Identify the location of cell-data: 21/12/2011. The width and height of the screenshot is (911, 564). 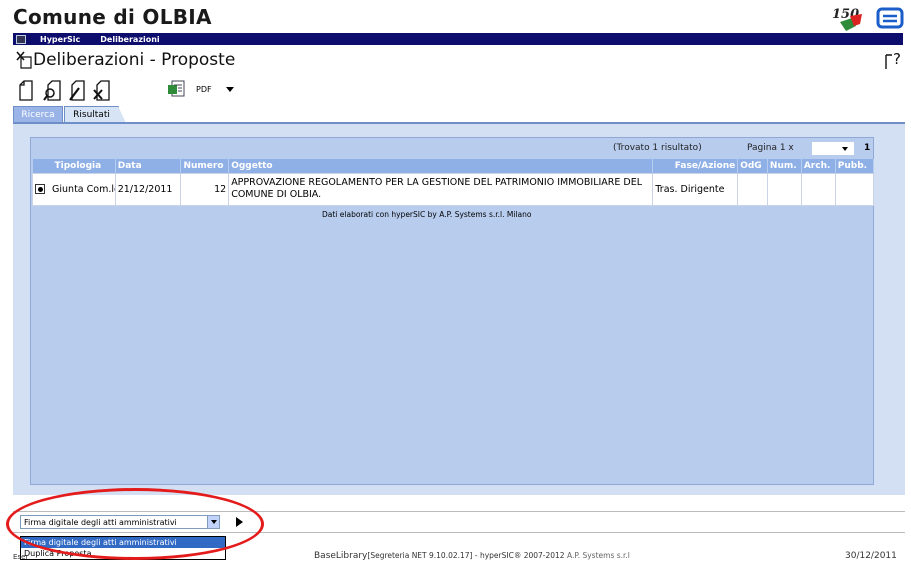
(148, 189).